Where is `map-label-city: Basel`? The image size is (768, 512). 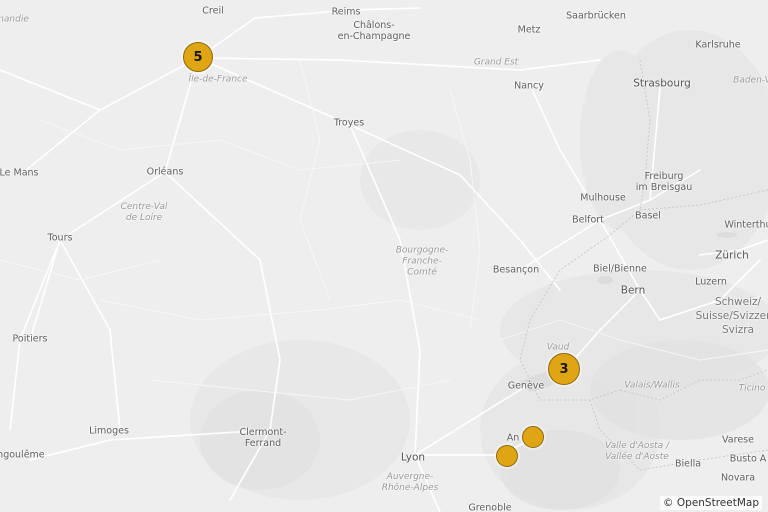
map-label-city: Basel is located at coordinates (648, 216).